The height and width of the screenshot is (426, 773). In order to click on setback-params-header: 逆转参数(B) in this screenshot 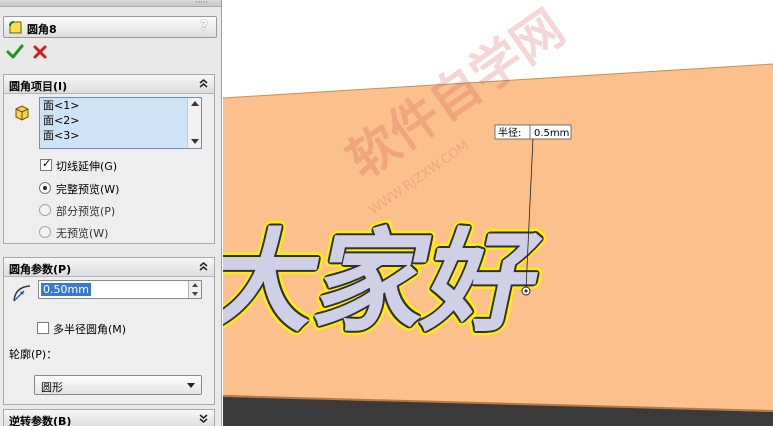, I will do `click(109, 418)`.